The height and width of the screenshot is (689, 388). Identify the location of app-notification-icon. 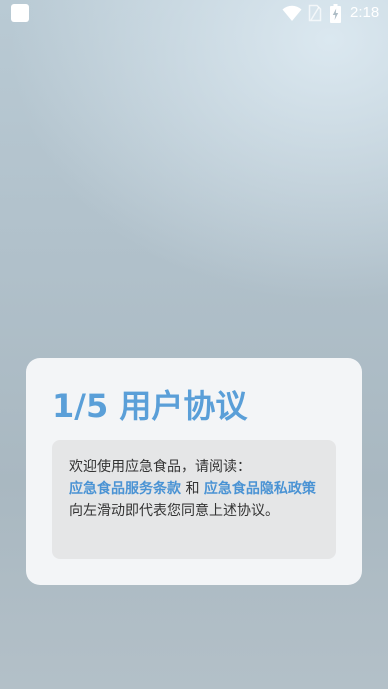
(20, 13).